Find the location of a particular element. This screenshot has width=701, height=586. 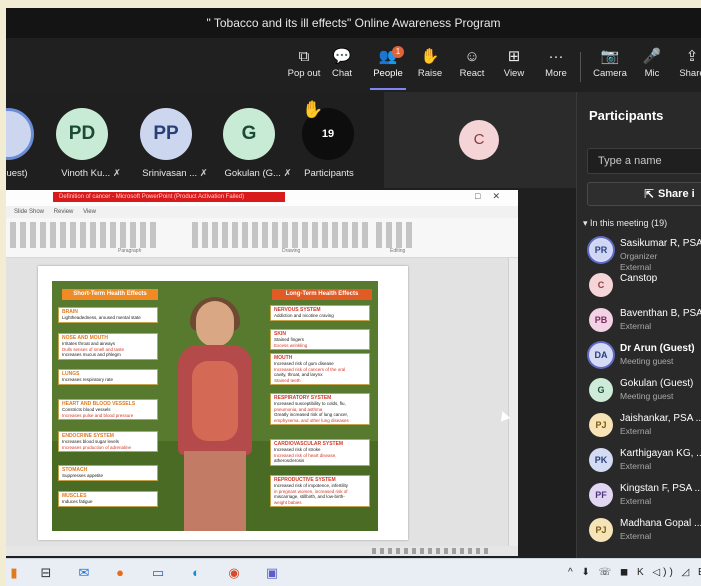

participant-role: Meeting guest is located at coordinates (647, 361).